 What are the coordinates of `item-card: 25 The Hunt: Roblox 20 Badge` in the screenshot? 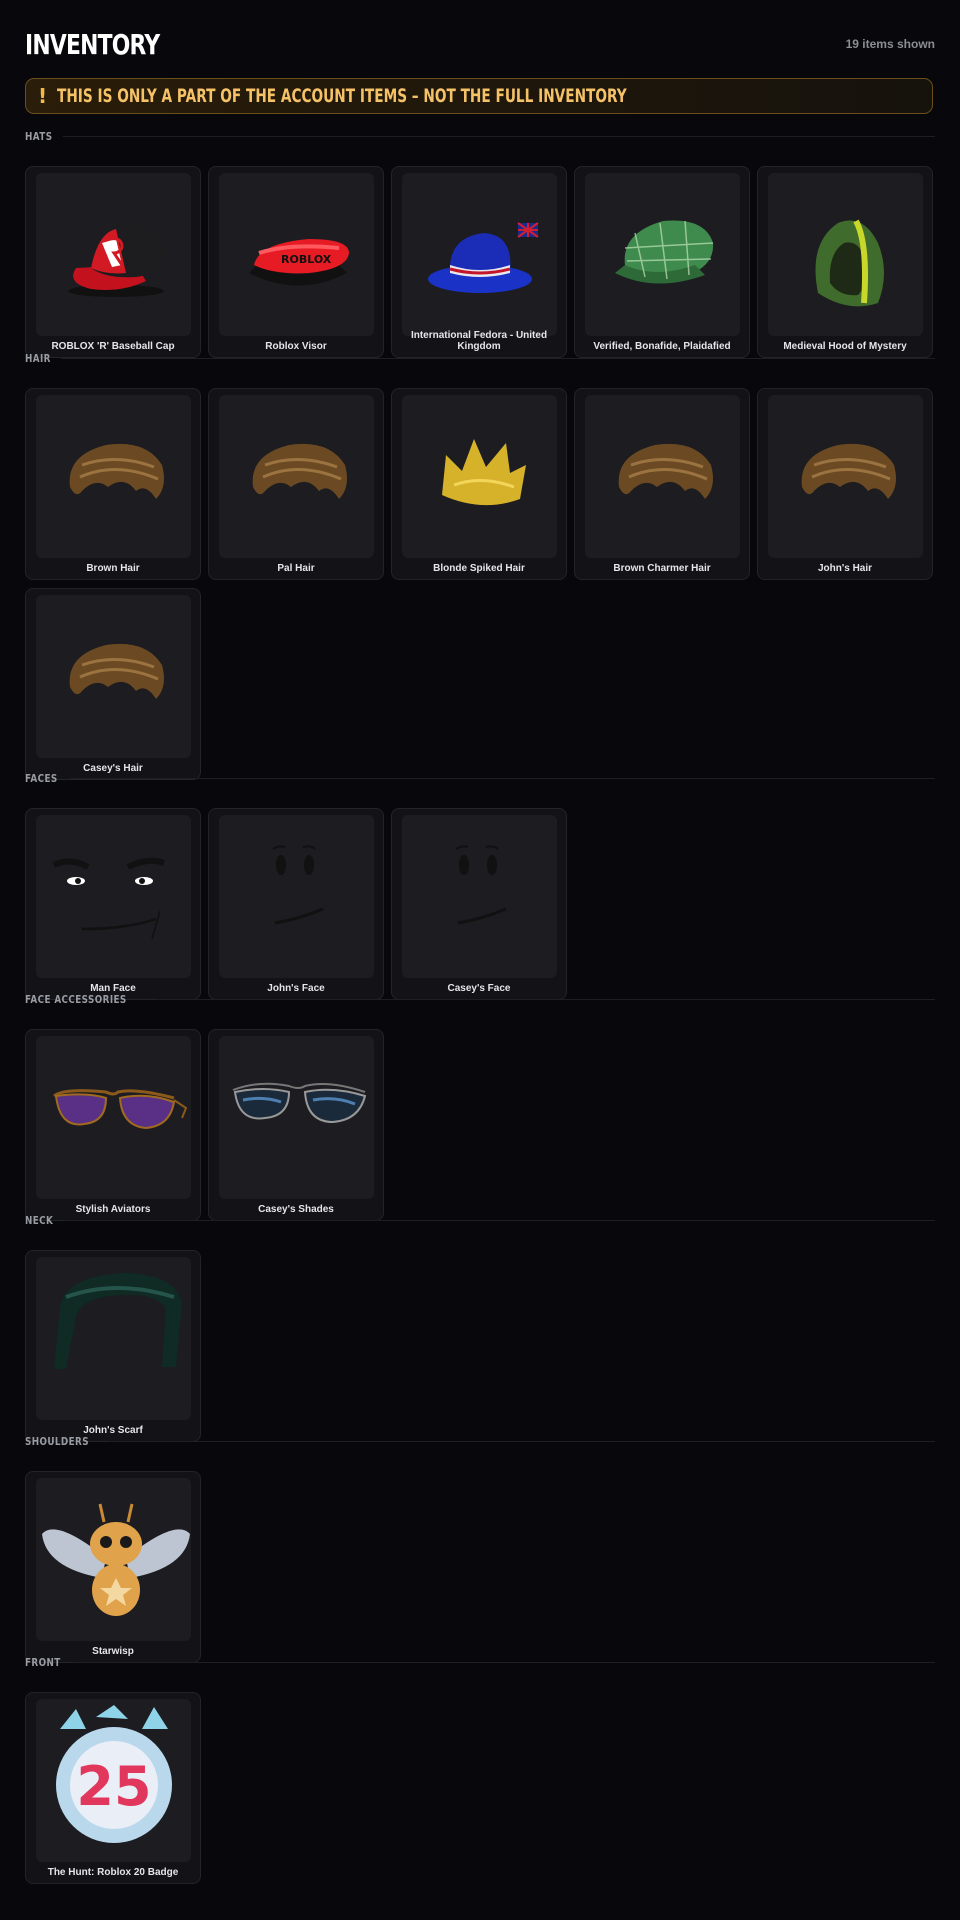 It's located at (113, 1788).